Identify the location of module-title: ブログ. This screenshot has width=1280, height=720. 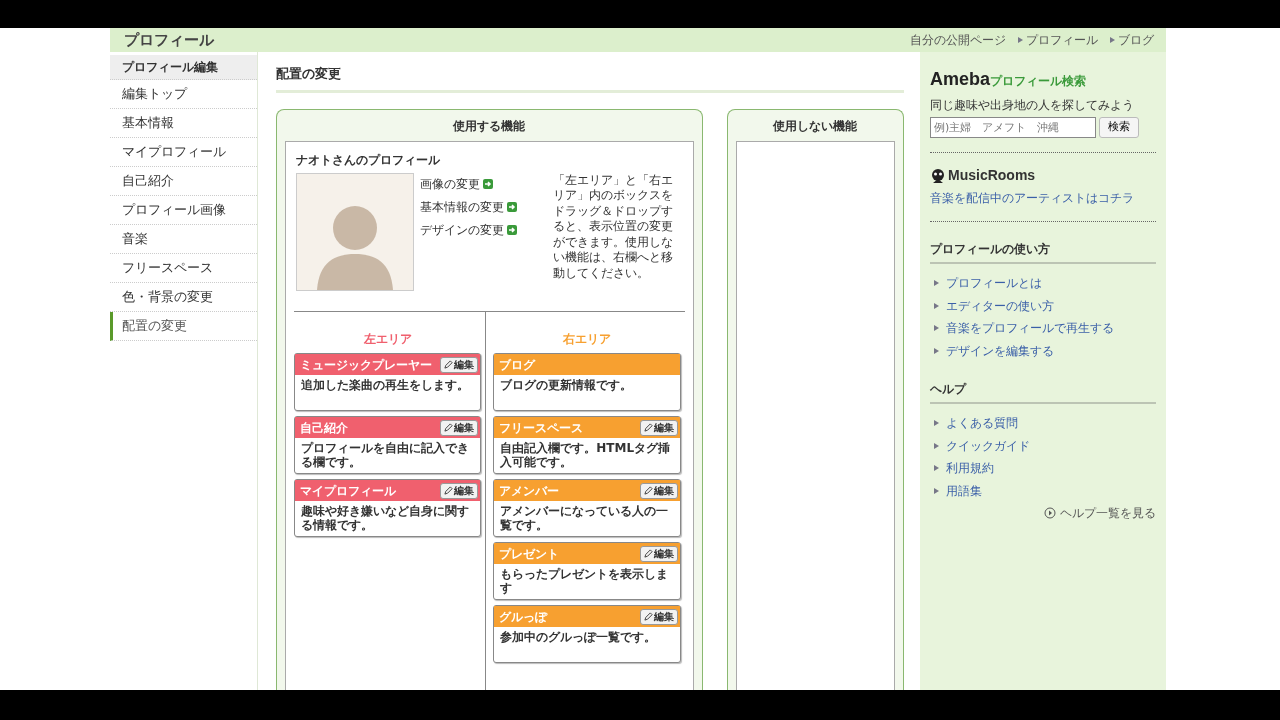
(517, 365).